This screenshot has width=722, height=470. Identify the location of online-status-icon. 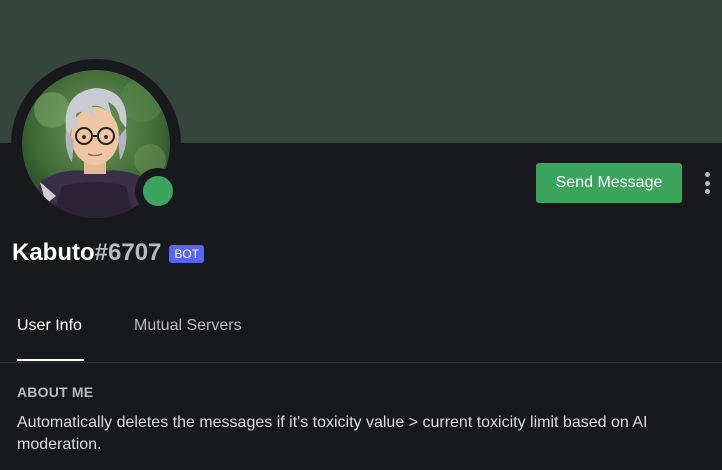
(158, 191).